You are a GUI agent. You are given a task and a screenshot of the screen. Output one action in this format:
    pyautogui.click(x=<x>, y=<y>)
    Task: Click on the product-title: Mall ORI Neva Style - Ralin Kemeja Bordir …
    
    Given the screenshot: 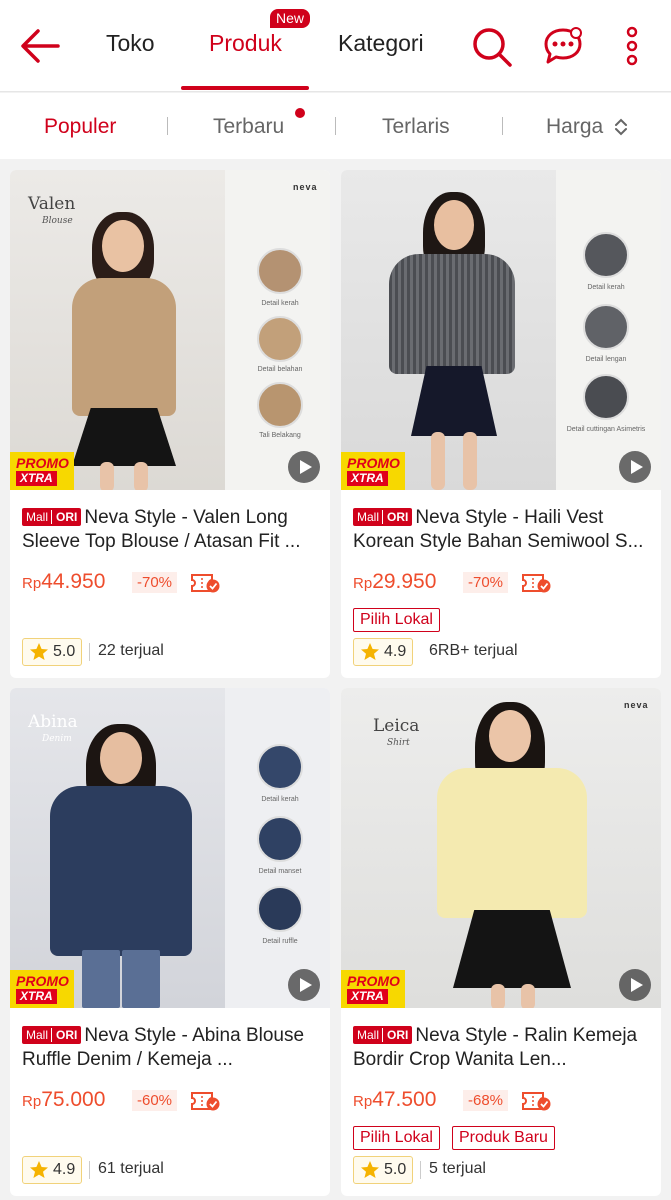 What is the action you would take?
    pyautogui.click(x=503, y=1048)
    